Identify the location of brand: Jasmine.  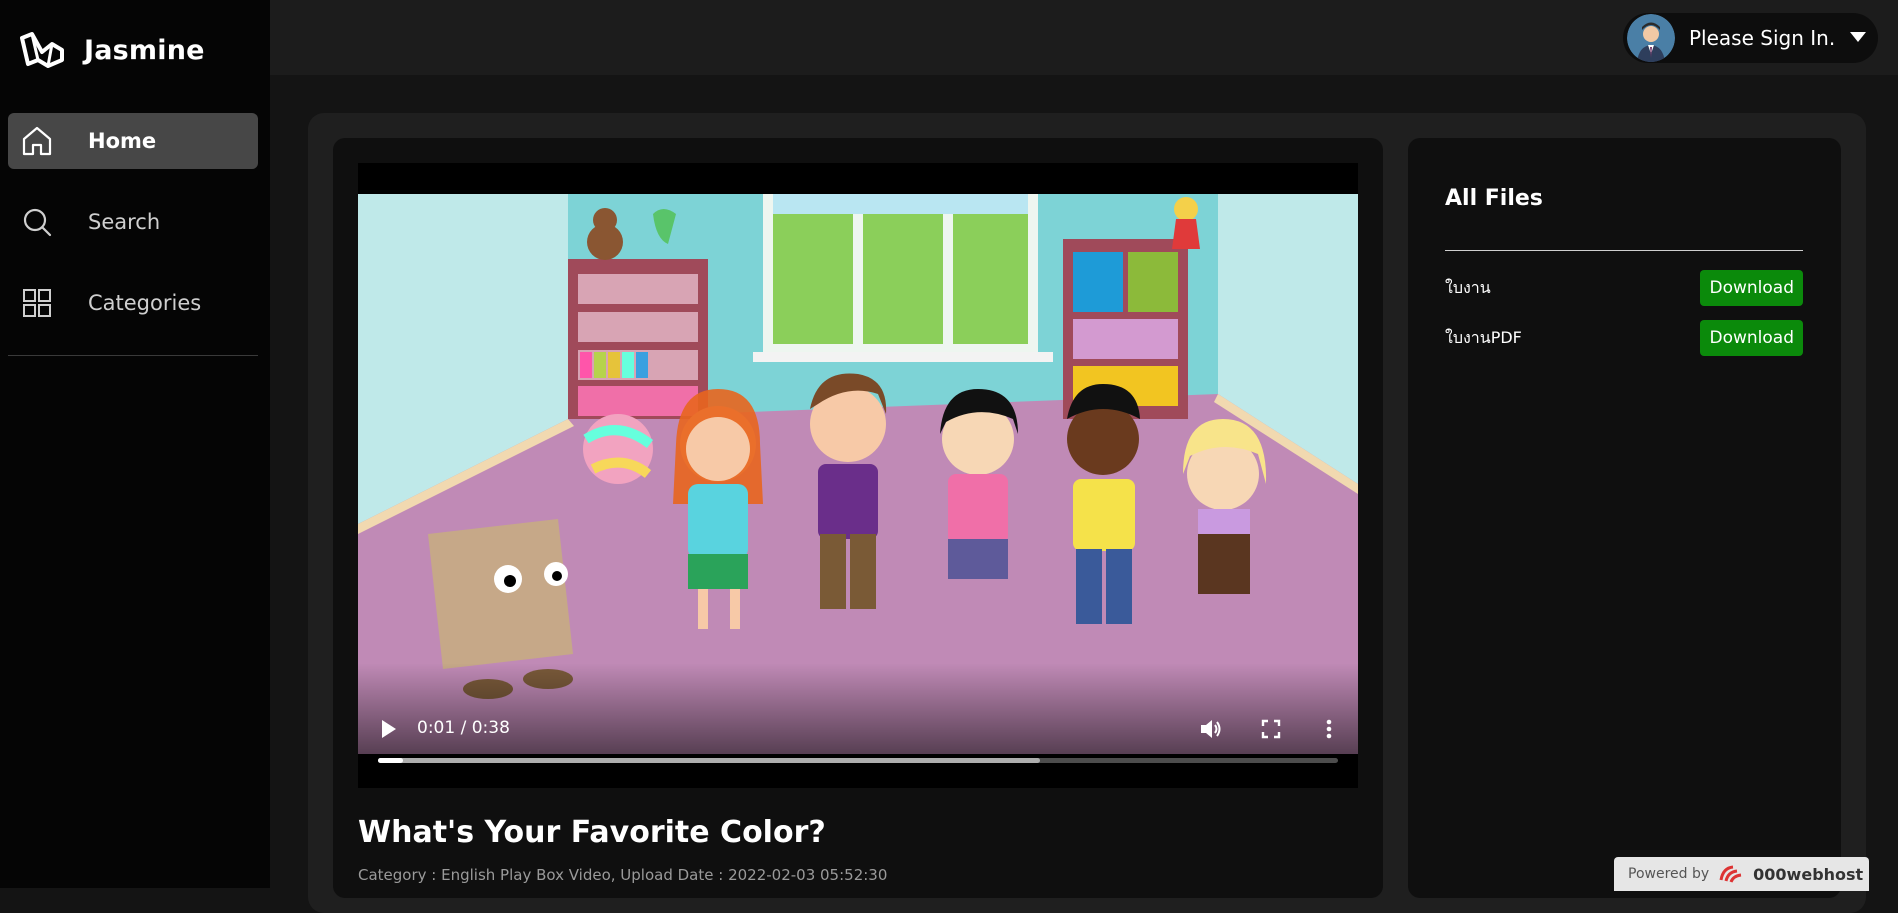
(111, 50).